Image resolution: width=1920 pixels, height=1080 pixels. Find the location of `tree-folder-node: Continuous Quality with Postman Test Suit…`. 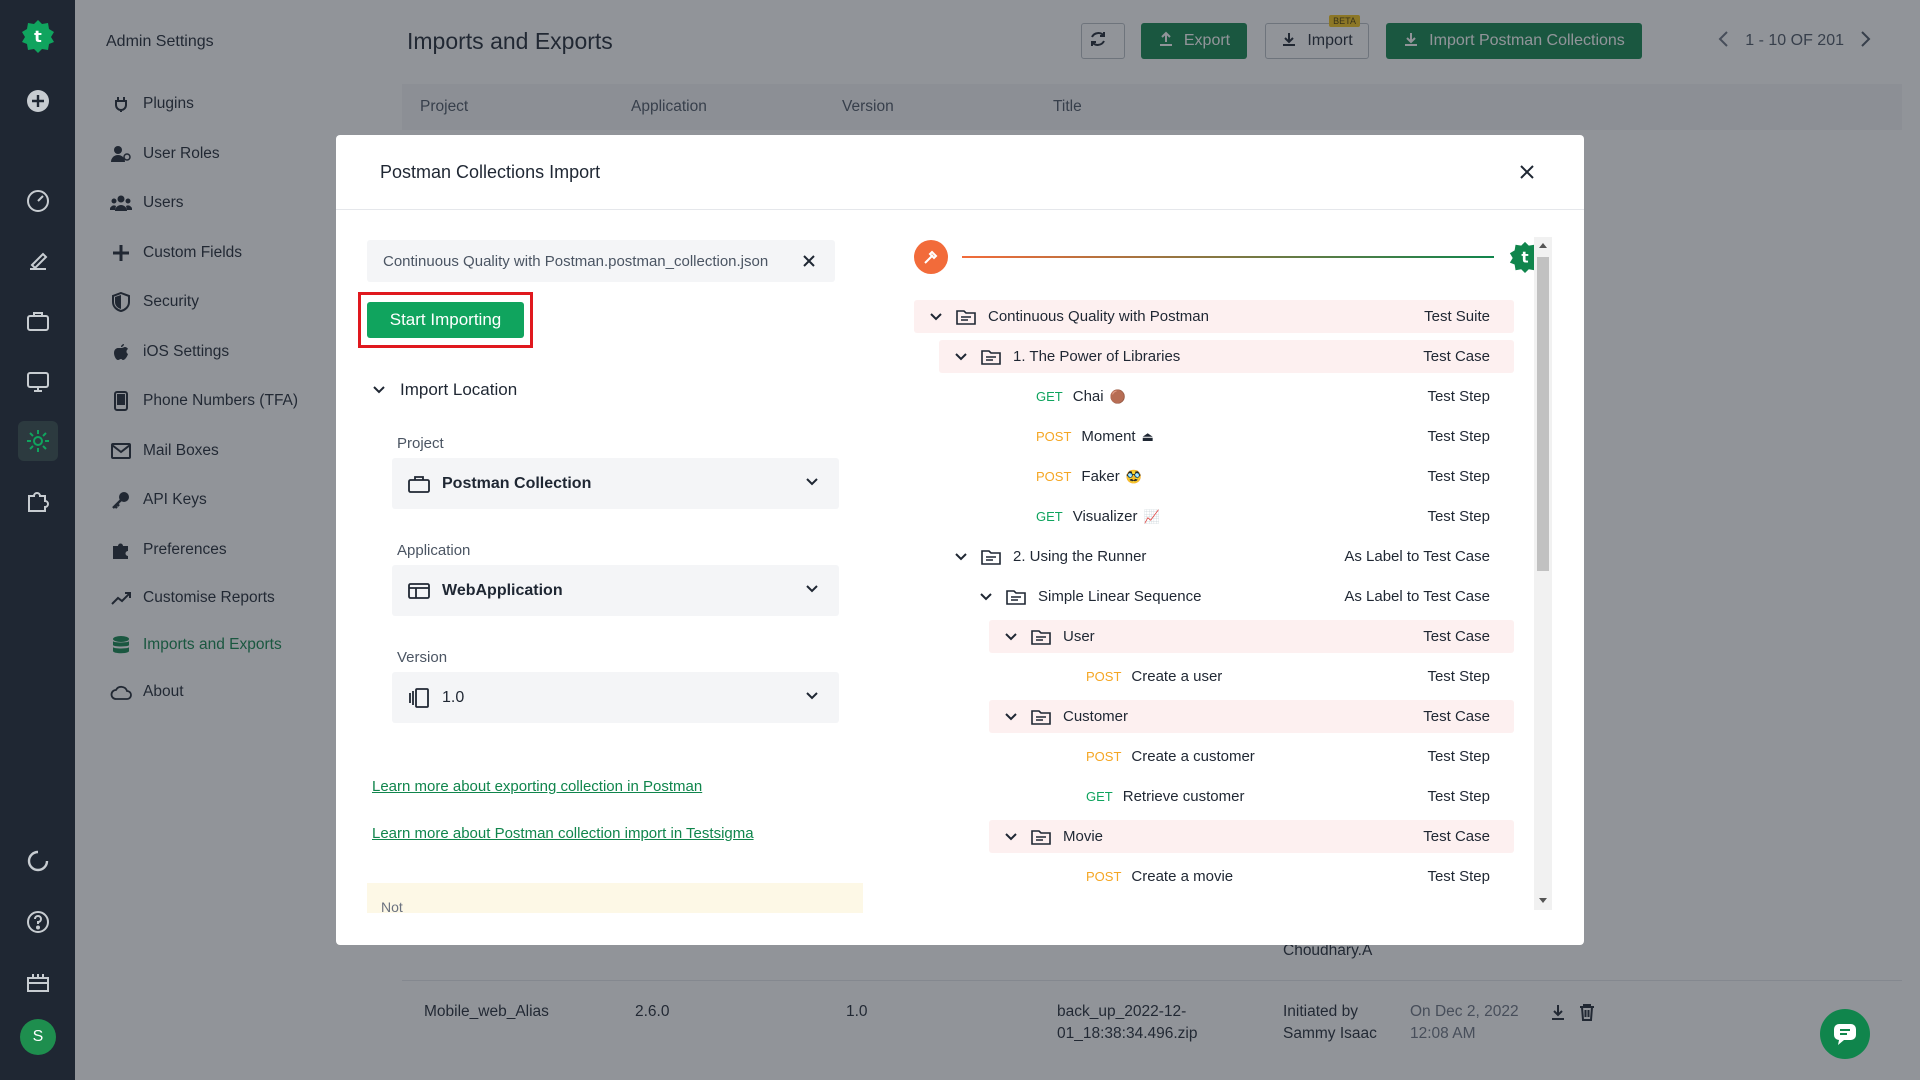

tree-folder-node: Continuous Quality with Postman Test Suit… is located at coordinates (1214, 316).